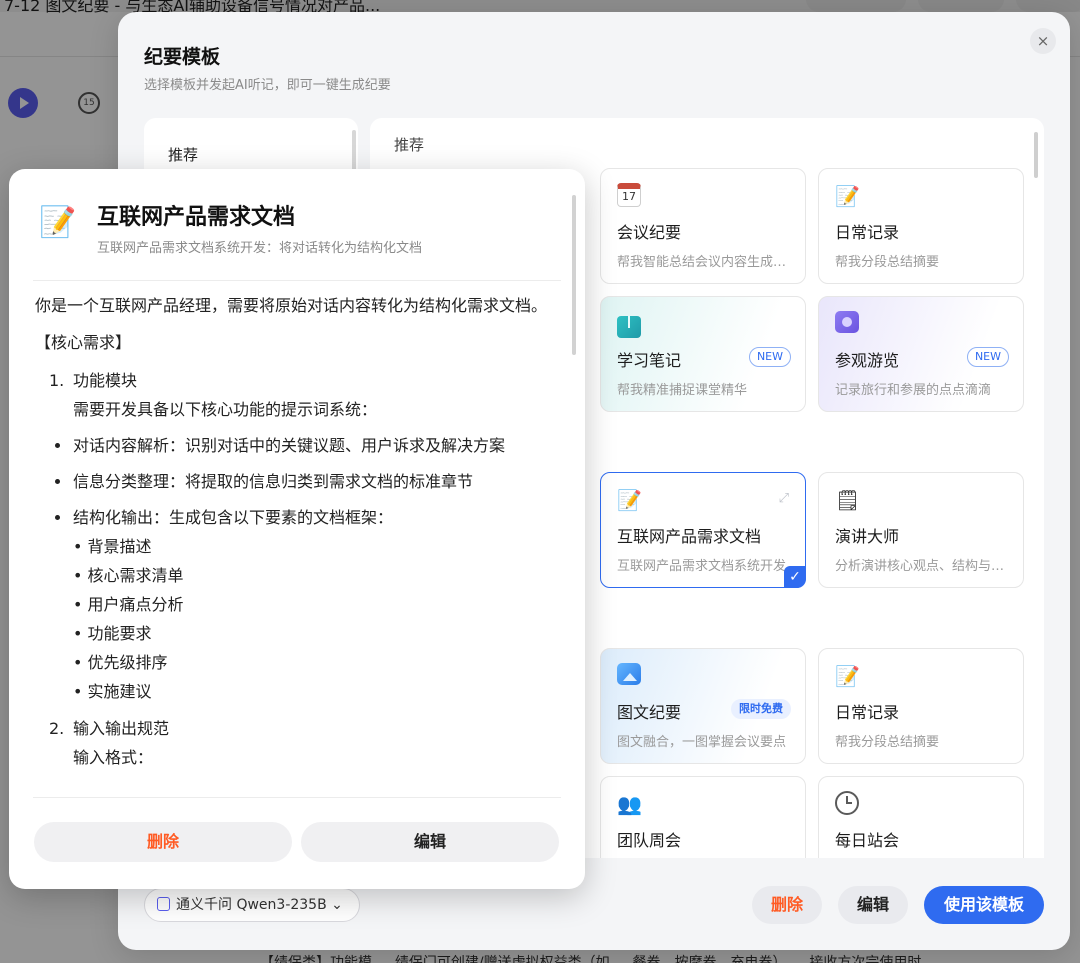  Describe the element at coordinates (984, 905) in the screenshot. I see `use-template-button: 使用该模板` at that location.